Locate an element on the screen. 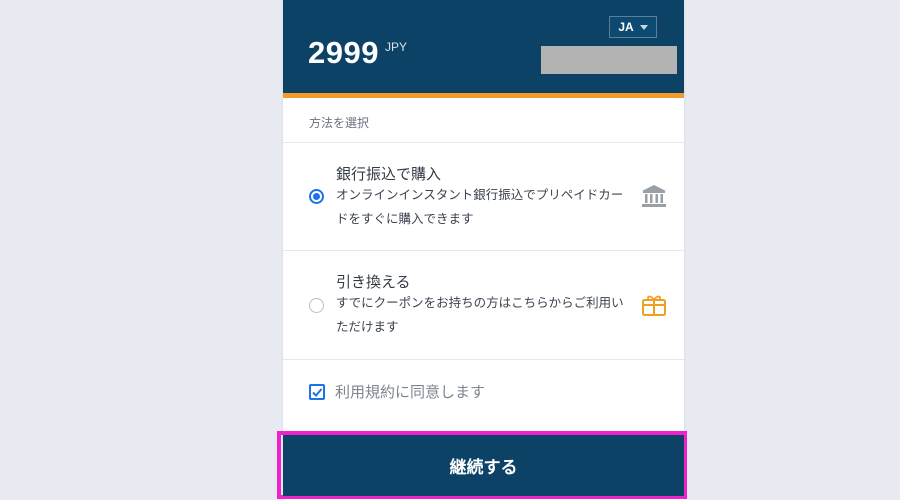  price-display: 2999 JPY is located at coordinates (357, 53).